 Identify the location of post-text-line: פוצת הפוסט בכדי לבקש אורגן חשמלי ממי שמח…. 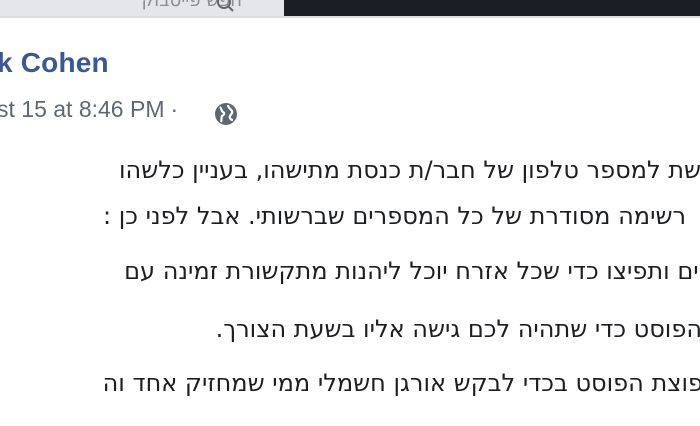
(401, 383).